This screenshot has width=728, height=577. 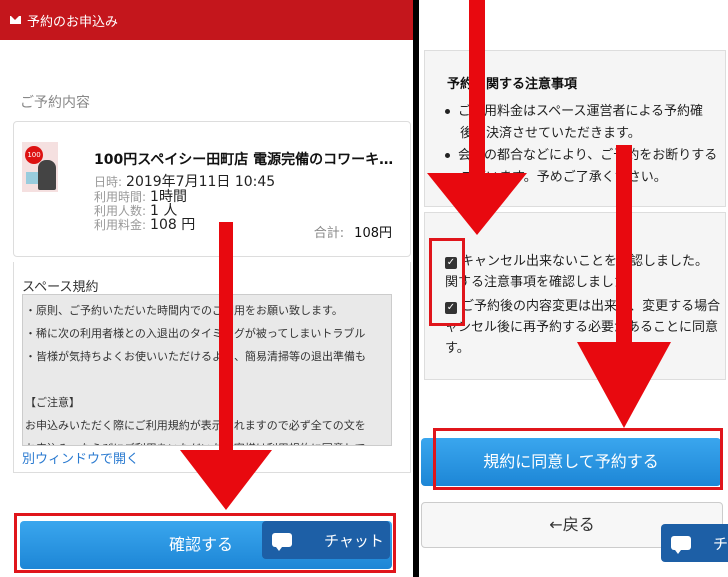 What do you see at coordinates (353, 231) in the screenshot?
I see `total-row: 合計: 108円` at bounding box center [353, 231].